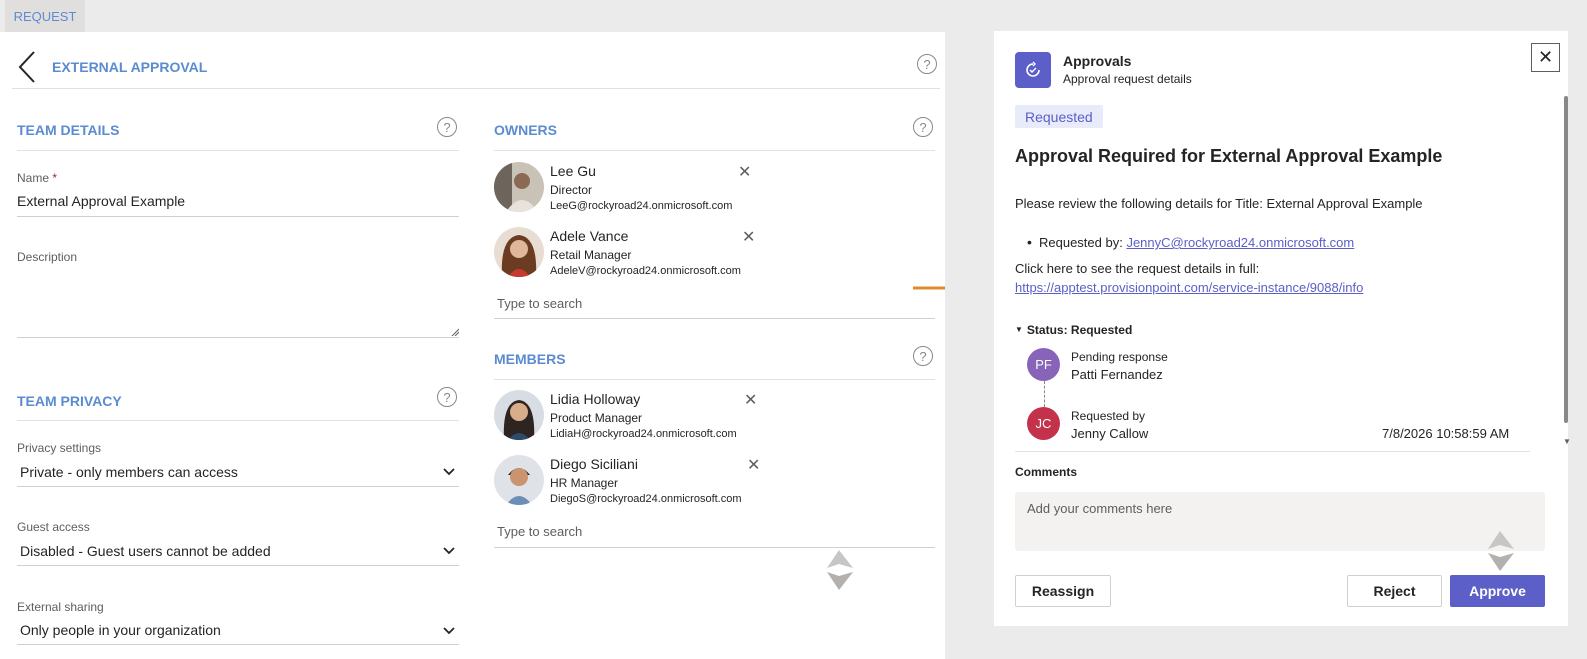  Describe the element at coordinates (643, 434) in the screenshot. I see `person-email: LidiaH@rockyroad24.onmicrosoft.com` at that location.